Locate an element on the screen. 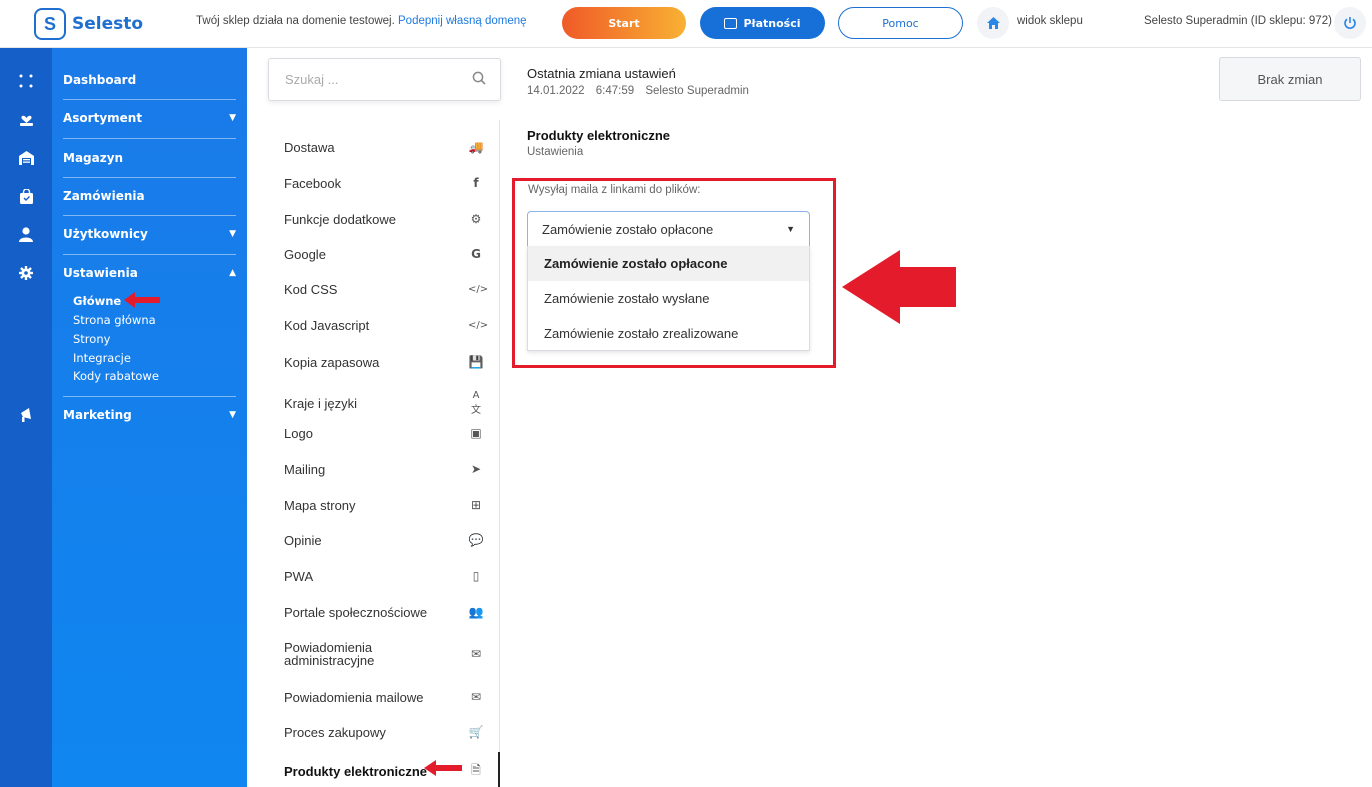  sitemap-icon: ⊞ is located at coordinates (476, 505).